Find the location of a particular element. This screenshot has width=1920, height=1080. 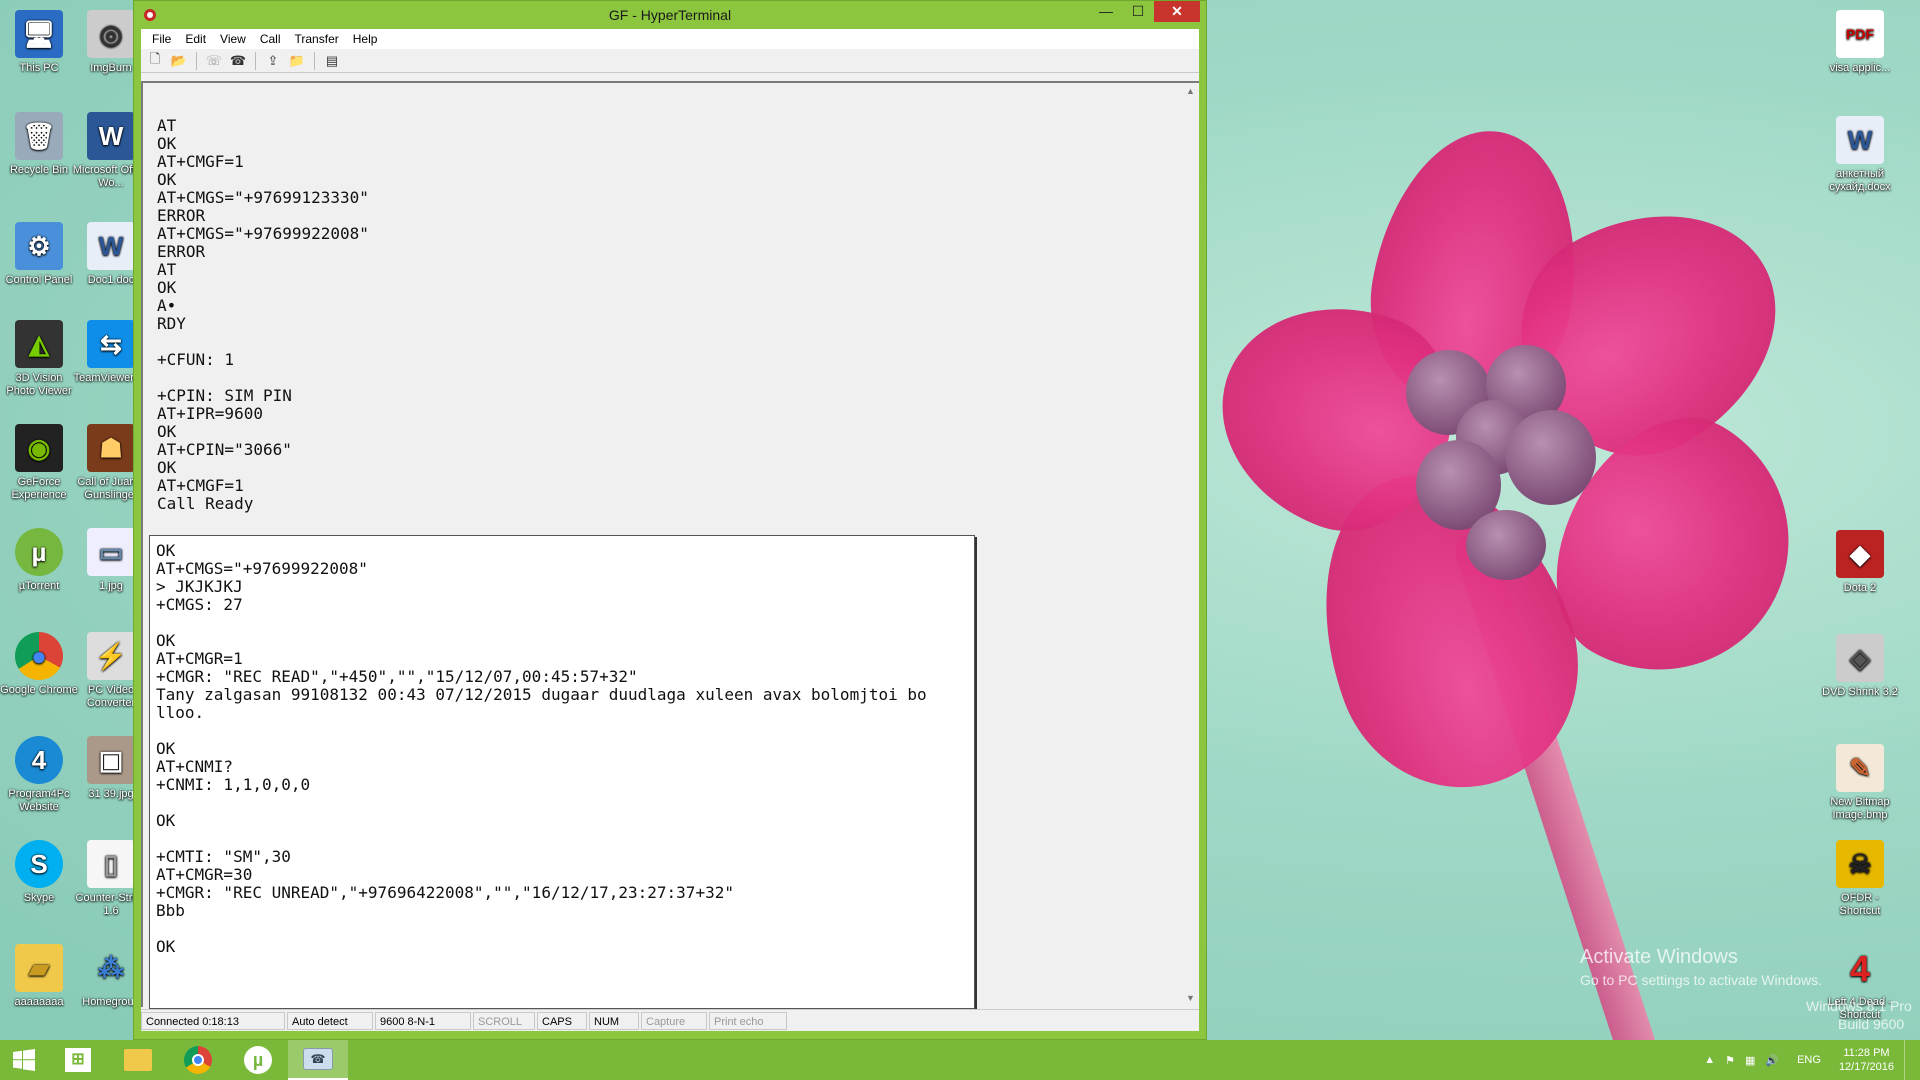

taskbar-chrome is located at coordinates (198, 1060).